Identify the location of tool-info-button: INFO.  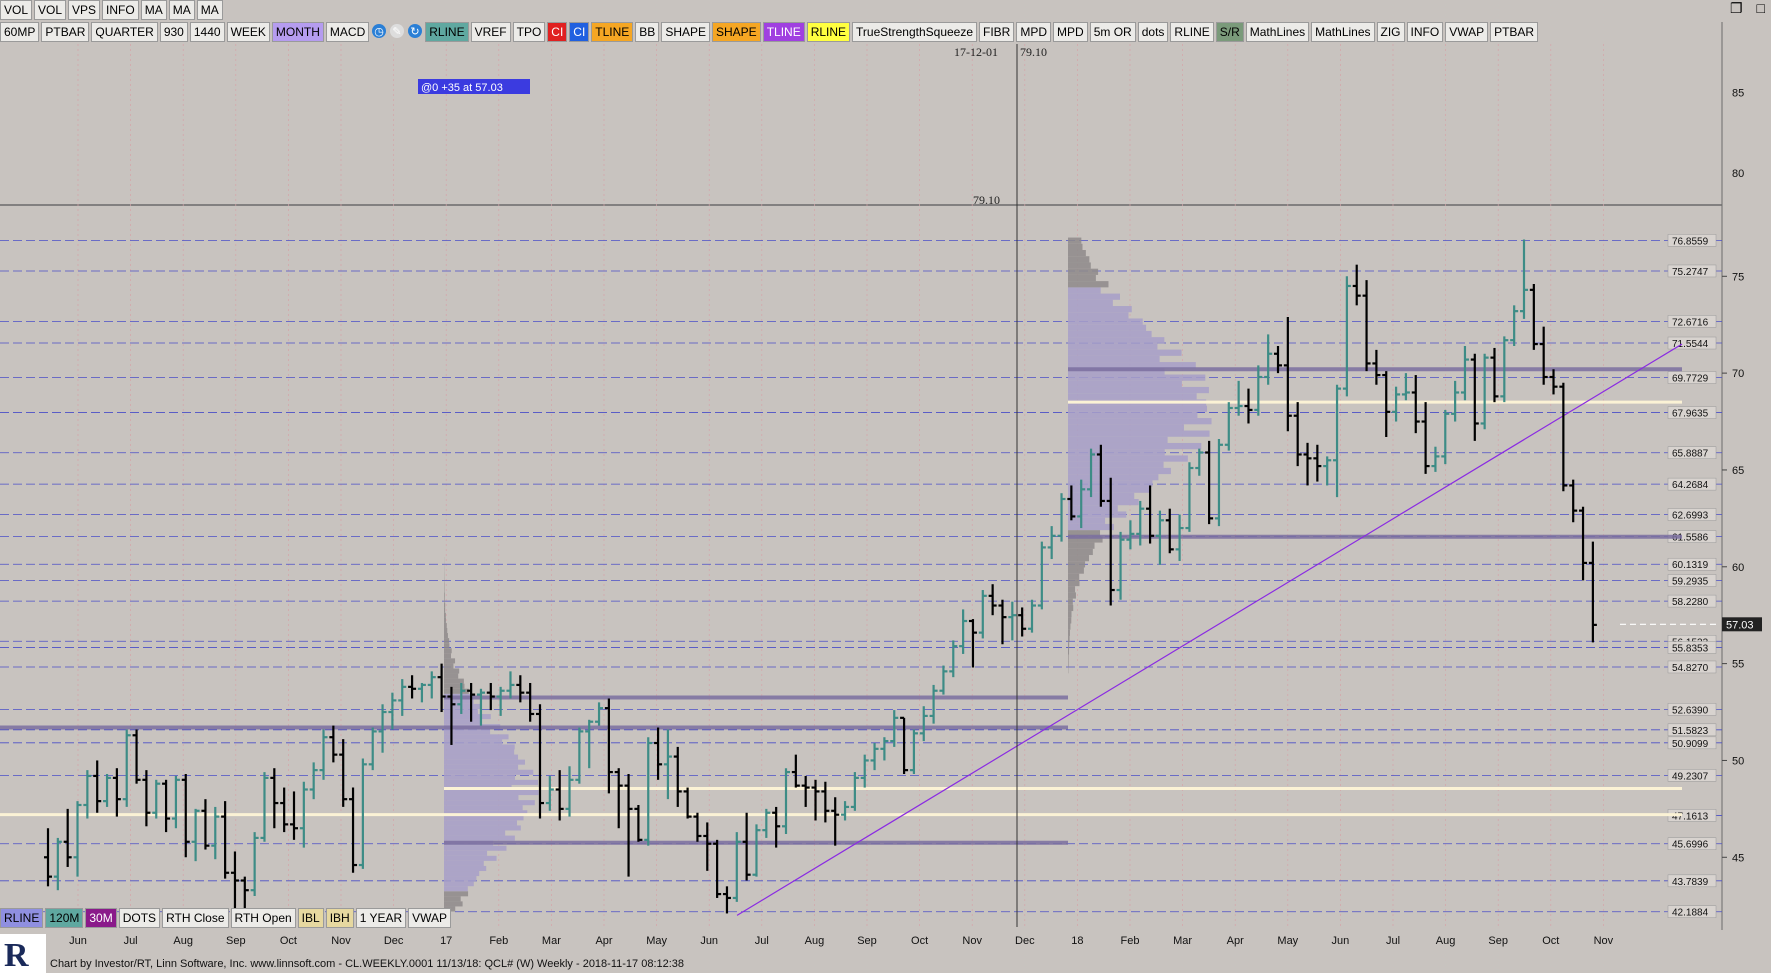
(1425, 32).